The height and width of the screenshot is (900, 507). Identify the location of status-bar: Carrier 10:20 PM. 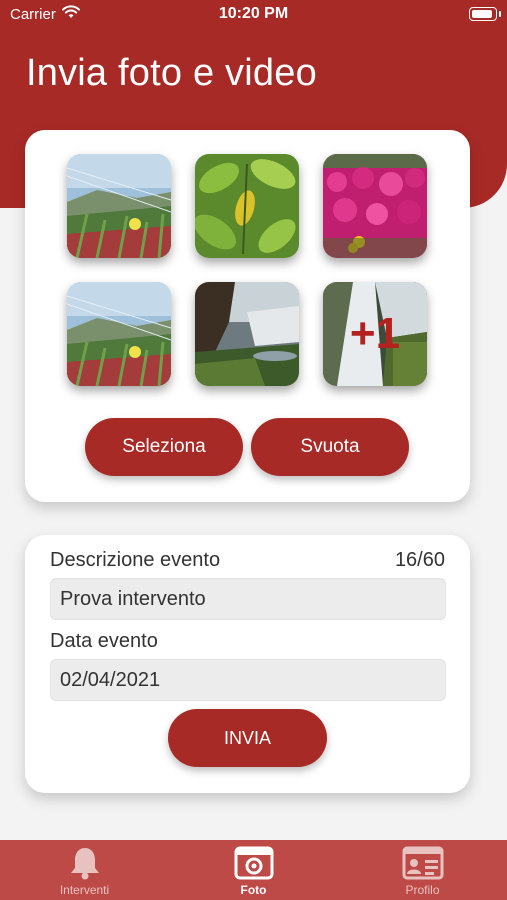
(253, 15).